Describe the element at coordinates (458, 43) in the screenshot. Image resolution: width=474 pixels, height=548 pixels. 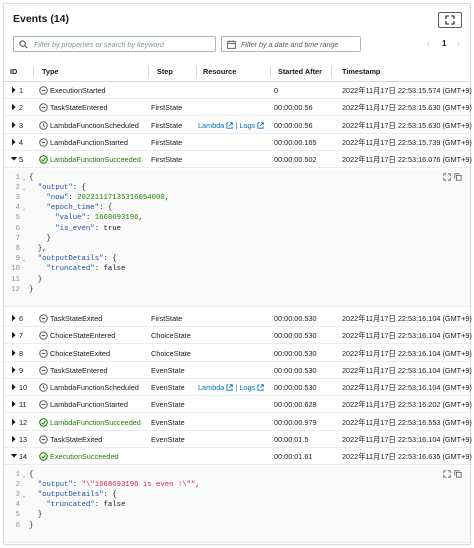
I see `next-page-button: ›` at that location.